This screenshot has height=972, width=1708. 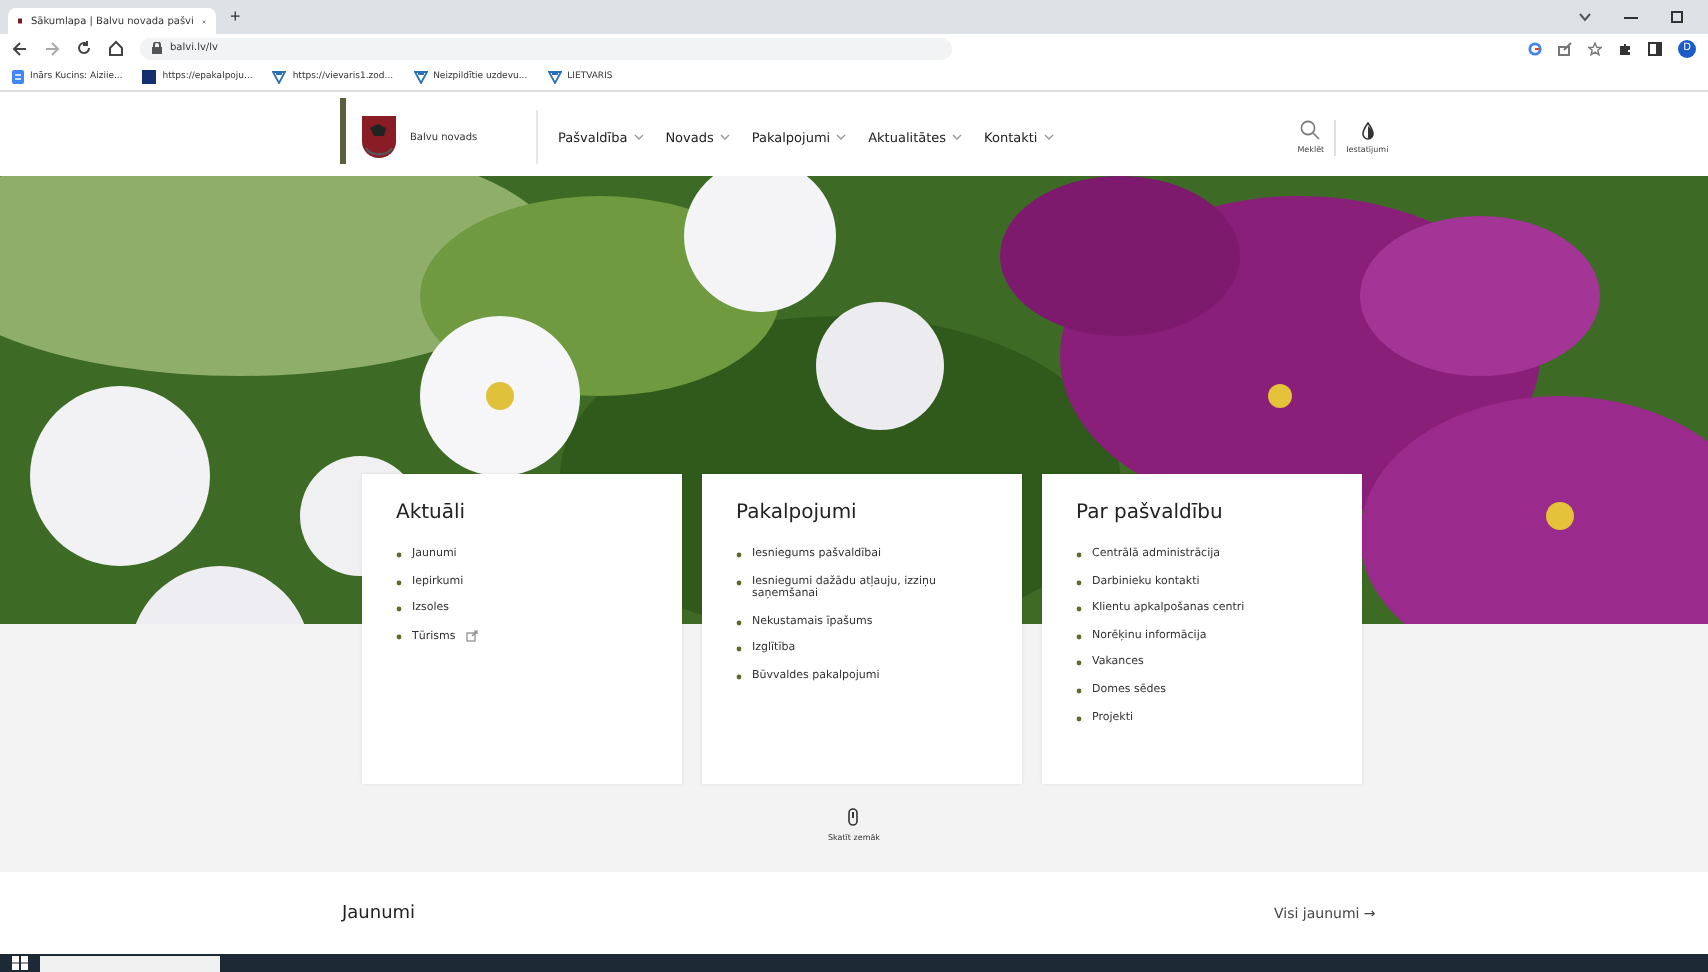 I want to click on contrast-icon, so click(x=1367, y=130).